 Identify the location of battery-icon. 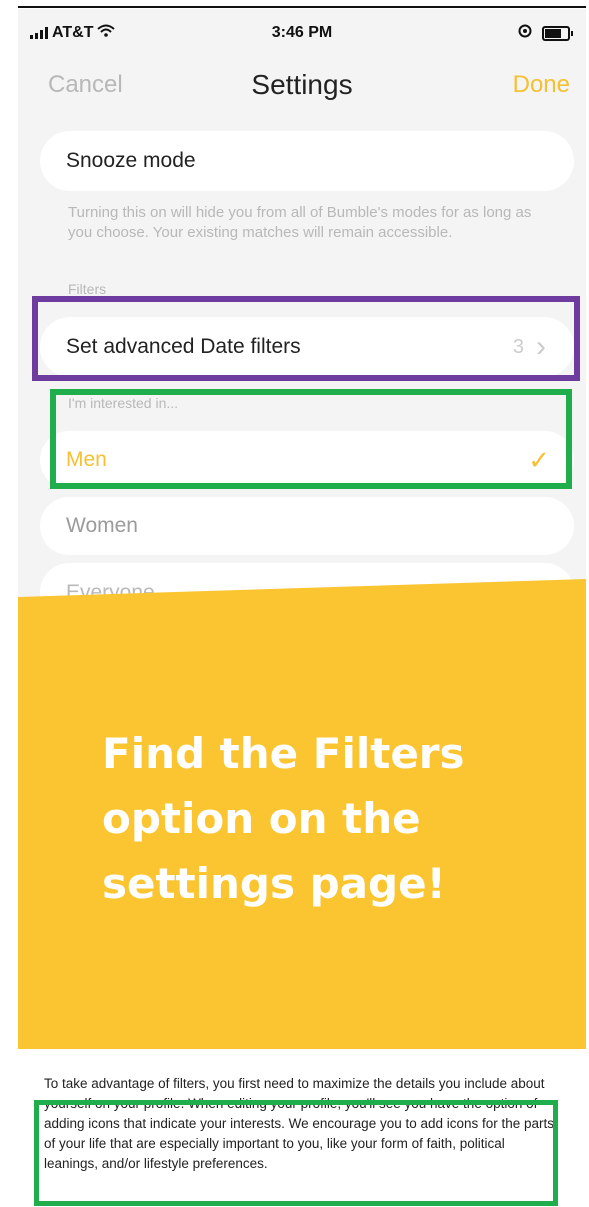
(557, 33).